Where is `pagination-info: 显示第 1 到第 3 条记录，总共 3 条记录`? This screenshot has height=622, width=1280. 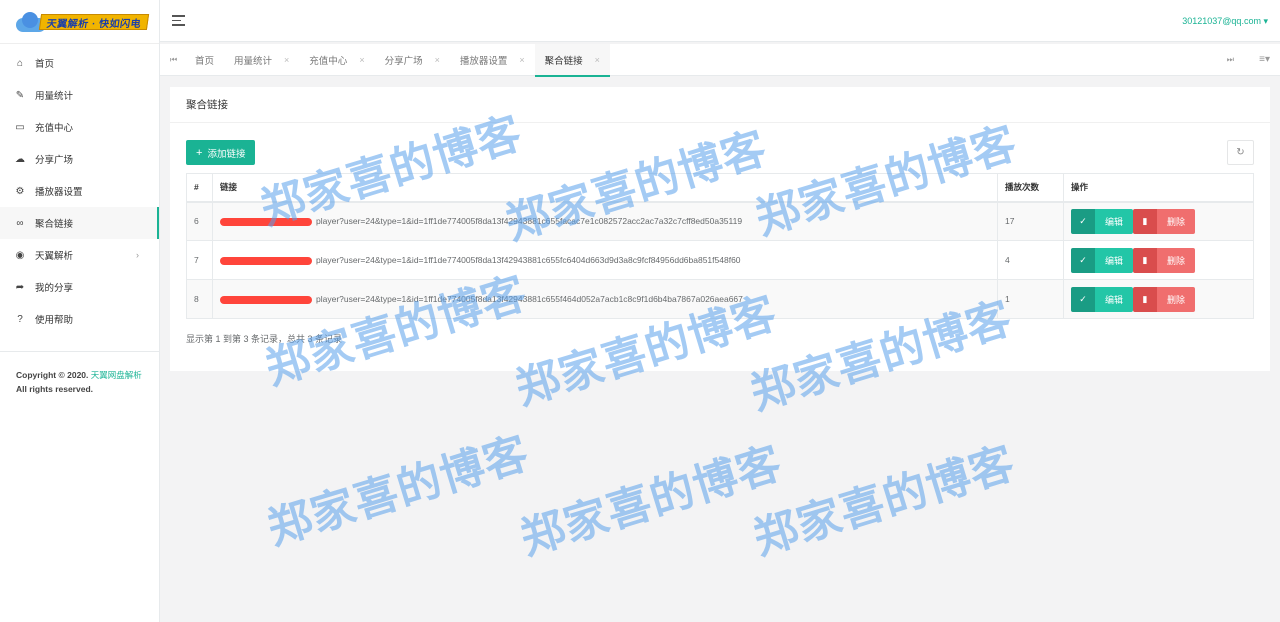
pagination-info: 显示第 1 到第 3 条记录，总共 3 条记录 is located at coordinates (264, 339).